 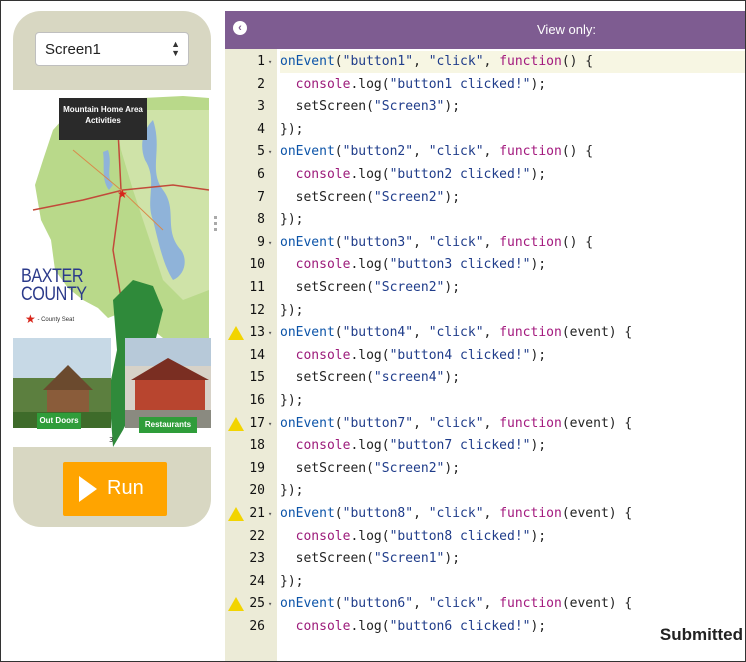 I want to click on code-text: console.log("button7 clicked!");, so click(x=421, y=446).